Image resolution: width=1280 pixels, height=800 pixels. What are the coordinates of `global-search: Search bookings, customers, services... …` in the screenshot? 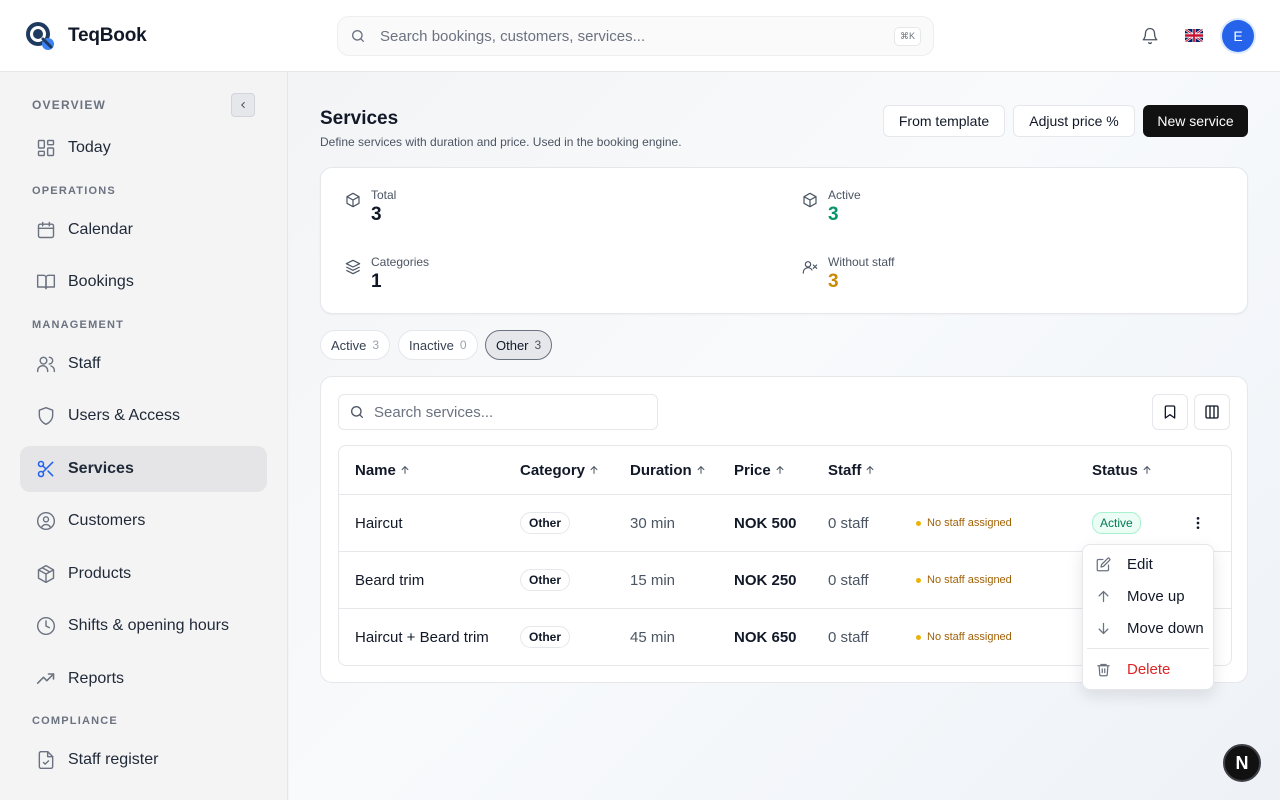 It's located at (635, 36).